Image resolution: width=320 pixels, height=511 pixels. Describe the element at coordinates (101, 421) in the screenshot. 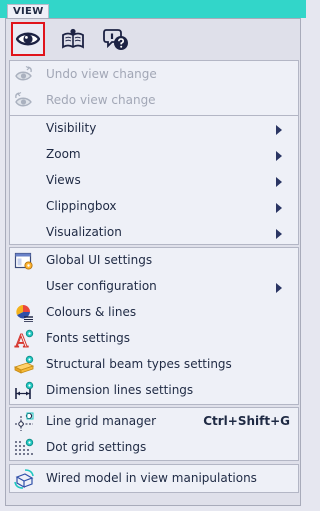

I see `line-grid-manager-label: Line grid manager` at that location.